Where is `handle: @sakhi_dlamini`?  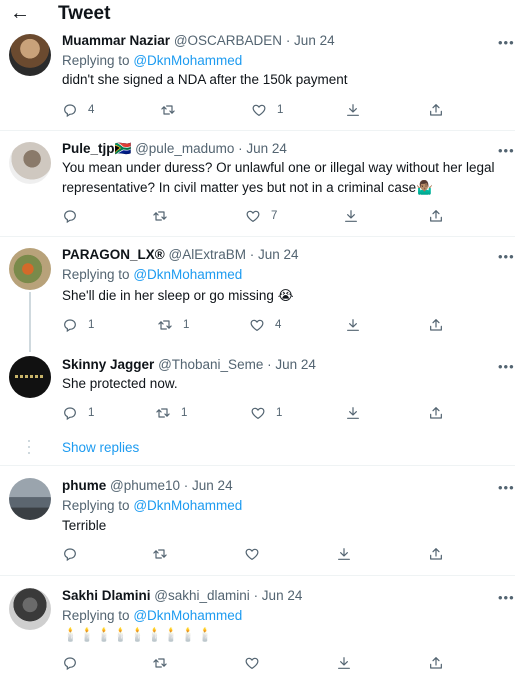 handle: @sakhi_dlamini is located at coordinates (202, 595).